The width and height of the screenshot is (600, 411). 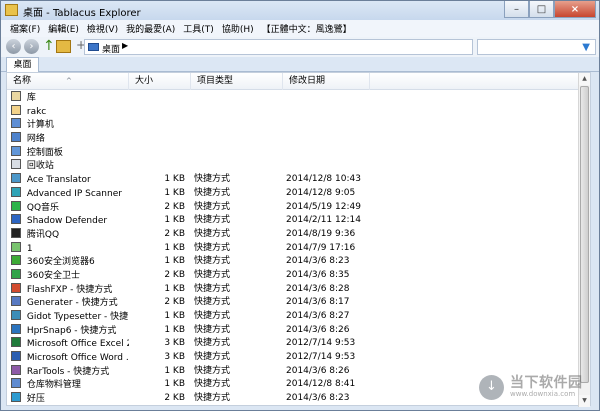 What do you see at coordinates (16, 246) in the screenshot?
I see `shortcut-icon` at bounding box center [16, 246].